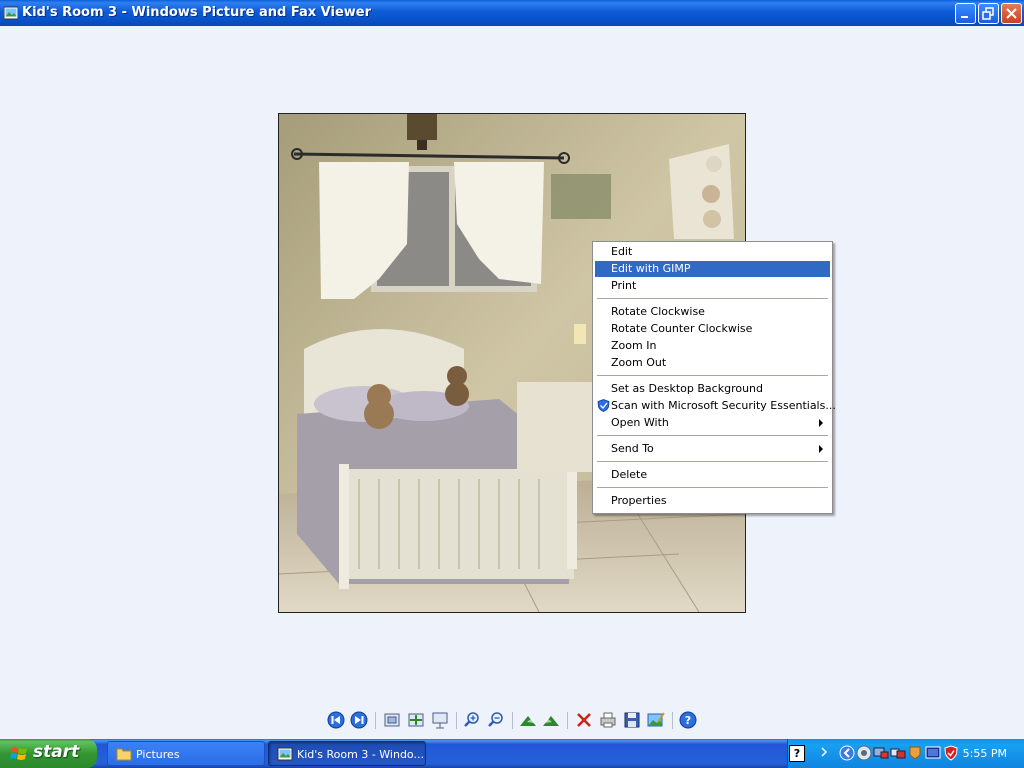 The image size is (1024, 768). I want to click on help-icon: ?, so click(688, 720).